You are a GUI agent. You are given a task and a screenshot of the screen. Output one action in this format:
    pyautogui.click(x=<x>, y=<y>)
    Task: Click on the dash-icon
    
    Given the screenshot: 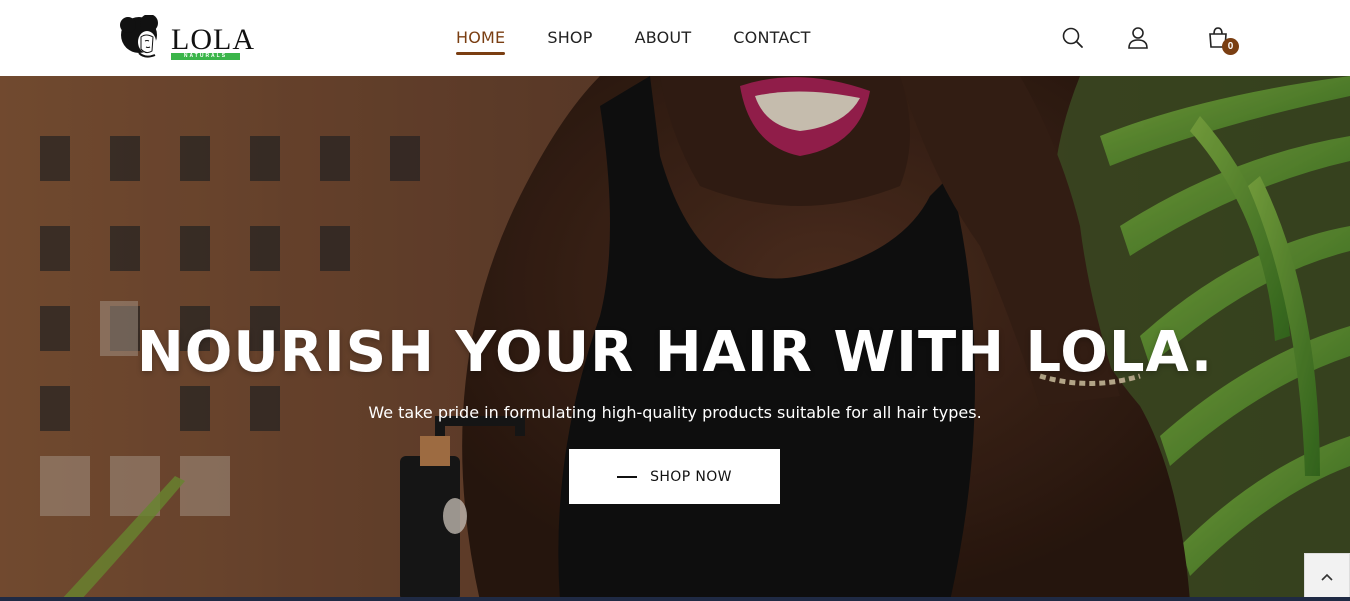 What is the action you would take?
    pyautogui.click(x=627, y=476)
    